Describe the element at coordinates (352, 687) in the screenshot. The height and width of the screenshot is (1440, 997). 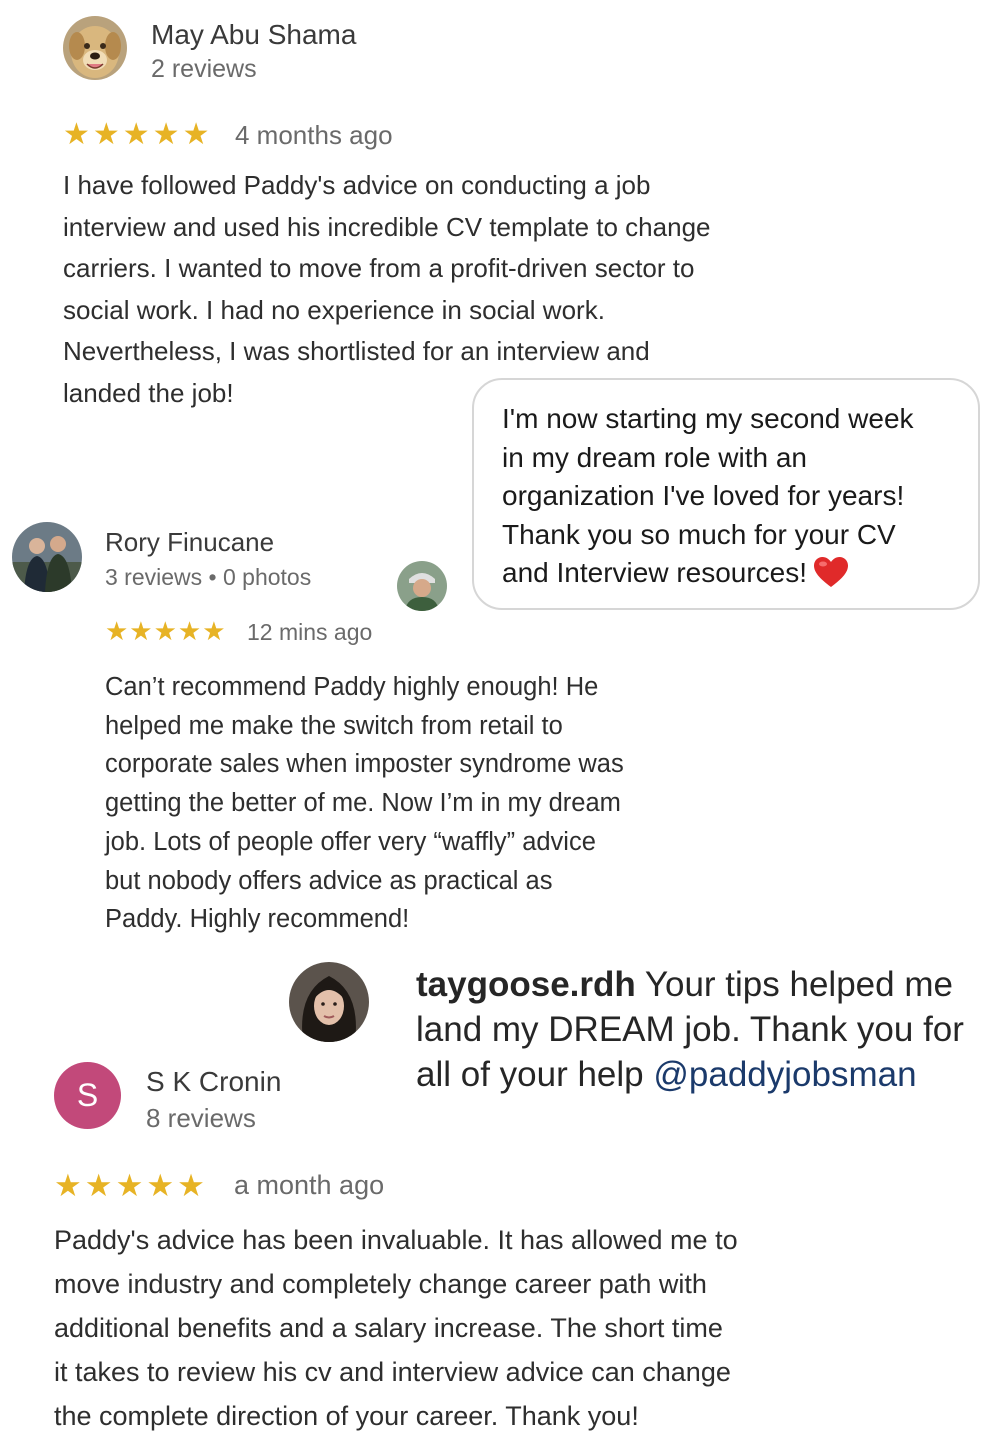
I see `review-text-line: Can’t recommend Paddy highly enough! He` at that location.